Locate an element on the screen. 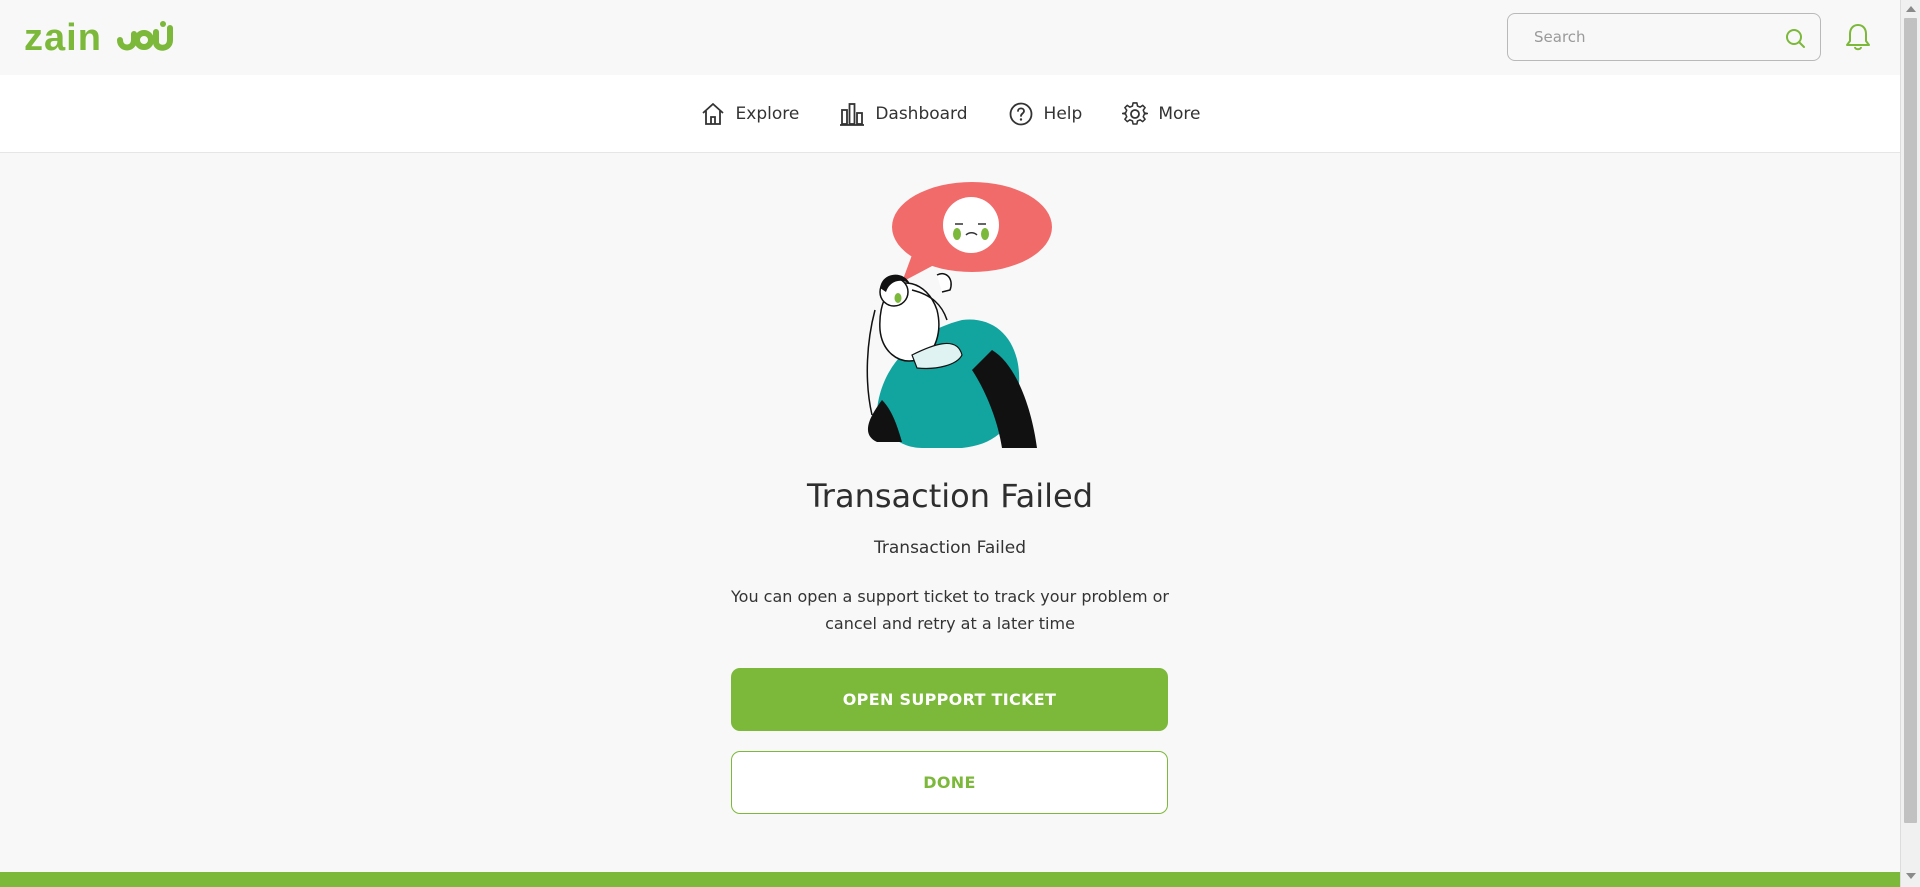 Image resolution: width=1920 pixels, height=887 pixels. logo-text: zain is located at coordinates (63, 38).